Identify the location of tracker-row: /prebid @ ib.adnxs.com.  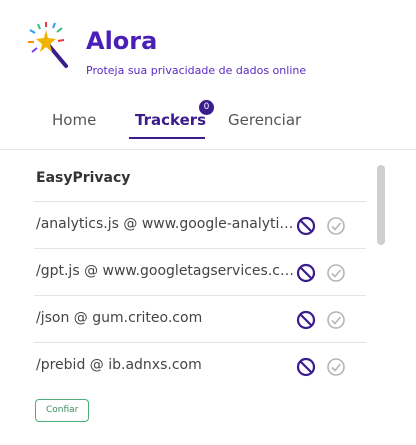
(200, 365).